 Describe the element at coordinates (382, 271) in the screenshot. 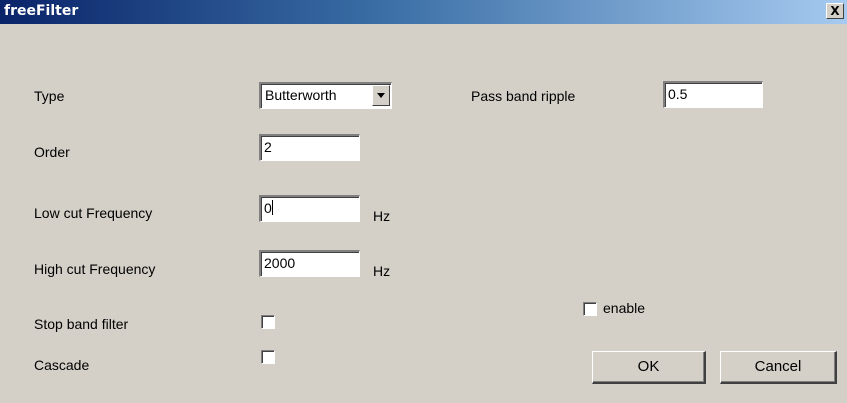

I see `high-cut-unit: Hz` at that location.